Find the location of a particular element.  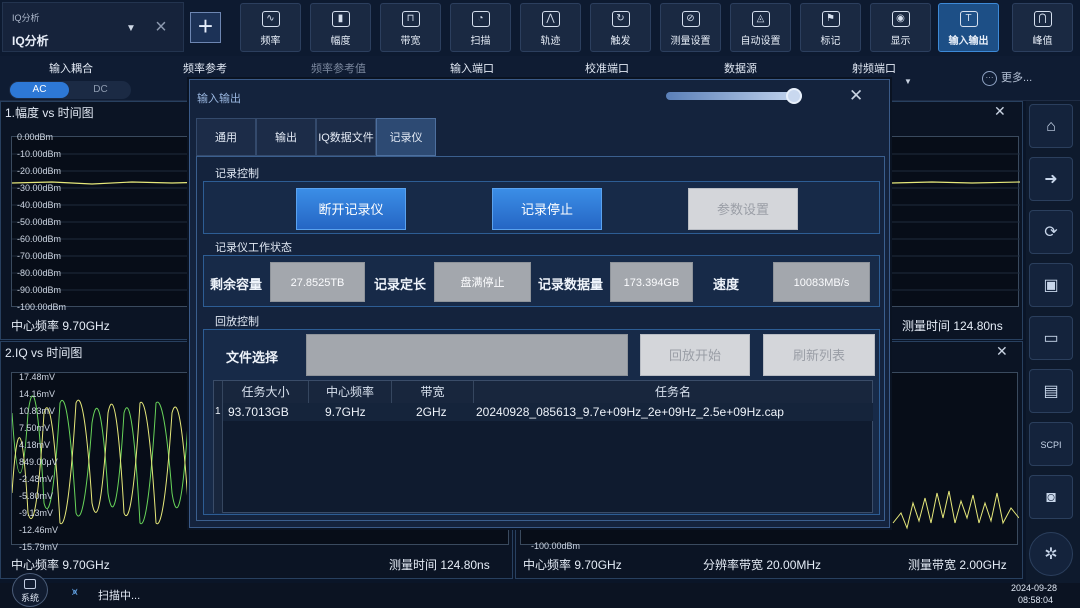

toolbar-button-input-output: T 输入输出 is located at coordinates (968, 27).